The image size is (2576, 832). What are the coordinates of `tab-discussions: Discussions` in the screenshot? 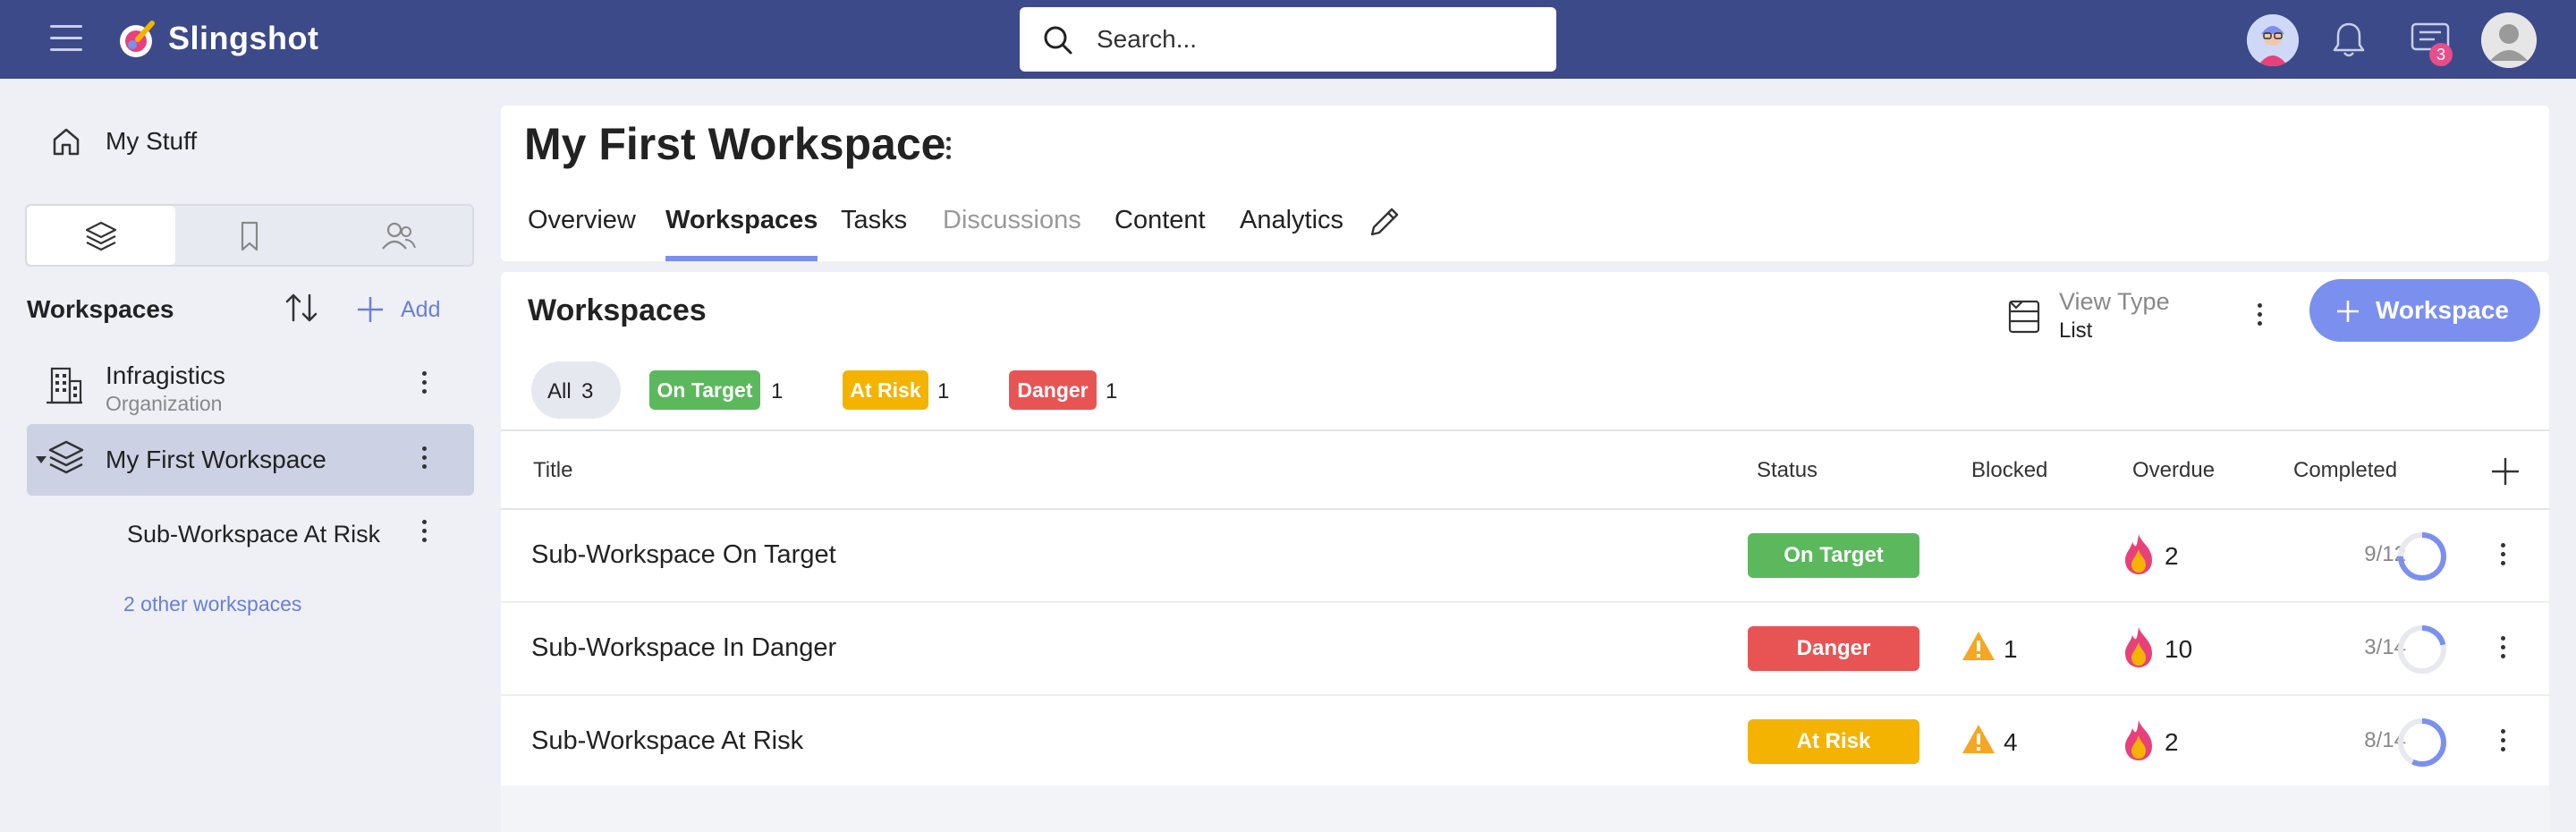 It's located at (1012, 233).